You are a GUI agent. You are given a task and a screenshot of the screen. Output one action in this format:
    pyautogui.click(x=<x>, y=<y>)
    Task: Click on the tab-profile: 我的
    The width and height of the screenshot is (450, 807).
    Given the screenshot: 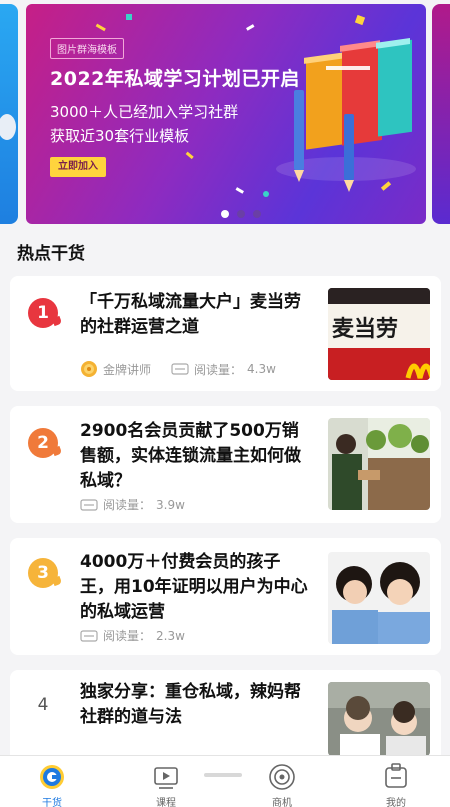 What is the action you would take?
    pyautogui.click(x=396, y=784)
    